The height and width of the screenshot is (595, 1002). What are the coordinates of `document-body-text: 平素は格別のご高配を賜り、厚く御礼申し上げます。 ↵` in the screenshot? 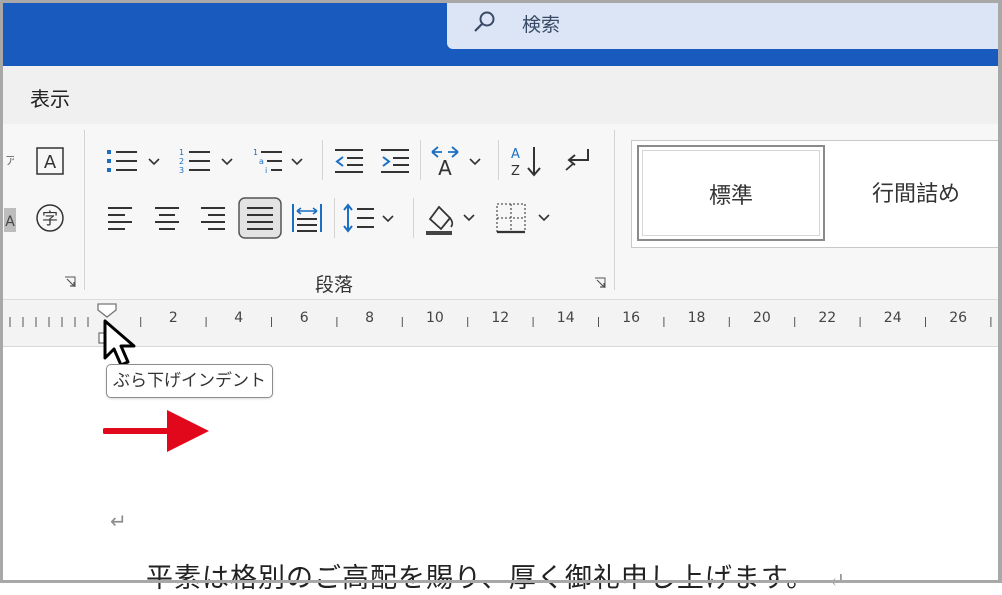 It's located at (496, 575).